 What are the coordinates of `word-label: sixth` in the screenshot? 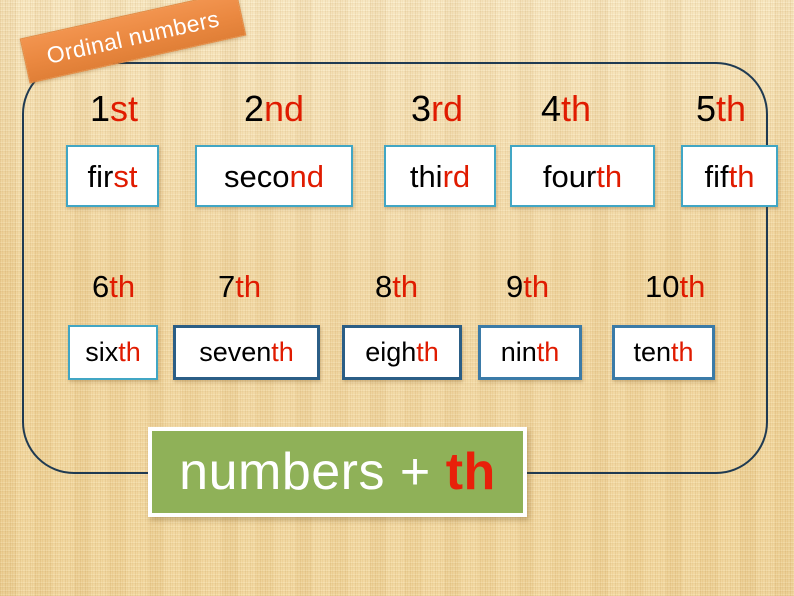 It's located at (113, 352).